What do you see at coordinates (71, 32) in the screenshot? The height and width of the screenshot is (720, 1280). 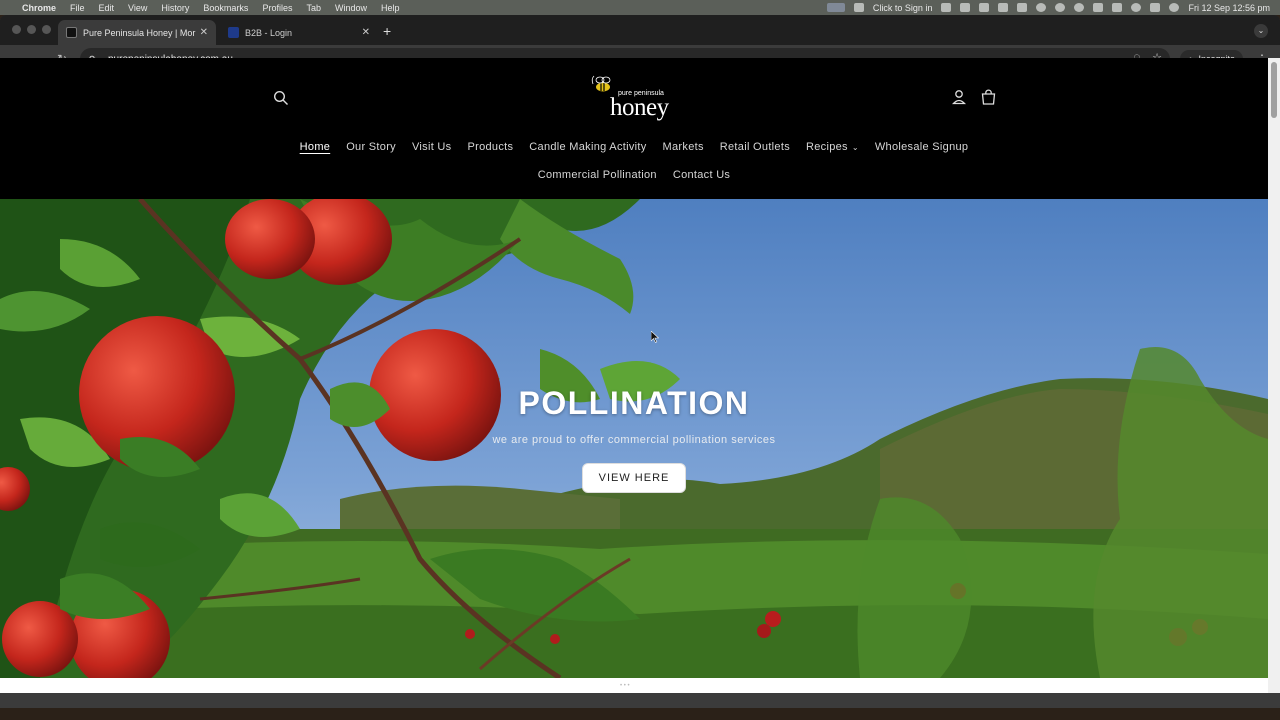 I see `site-favicon-icon` at bounding box center [71, 32].